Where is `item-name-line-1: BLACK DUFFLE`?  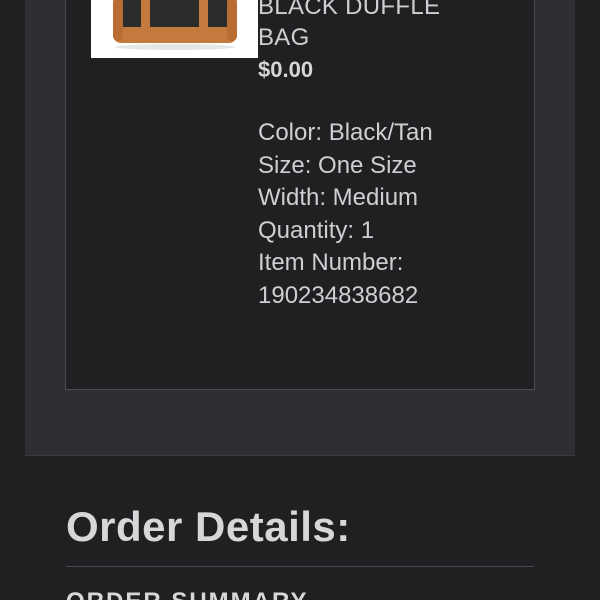 item-name-line-1: BLACK DUFFLE is located at coordinates (349, 10).